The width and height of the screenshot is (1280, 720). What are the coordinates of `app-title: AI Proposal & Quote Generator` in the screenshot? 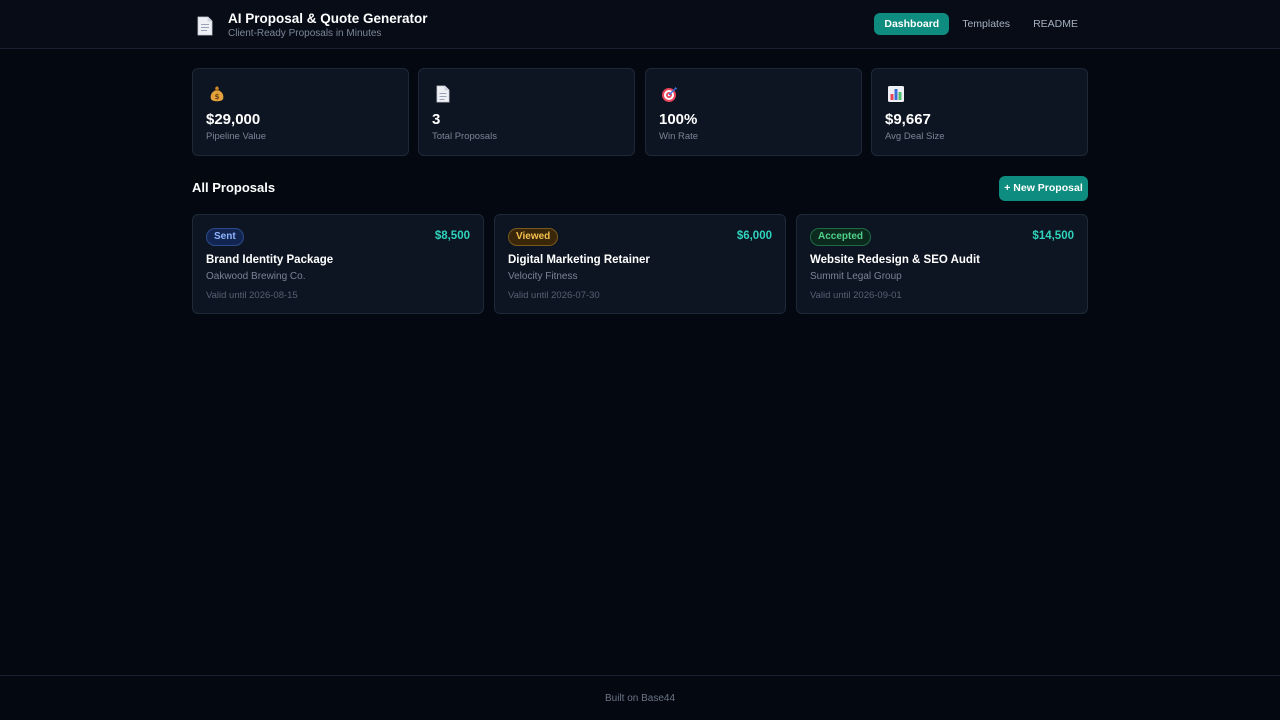 It's located at (328, 18).